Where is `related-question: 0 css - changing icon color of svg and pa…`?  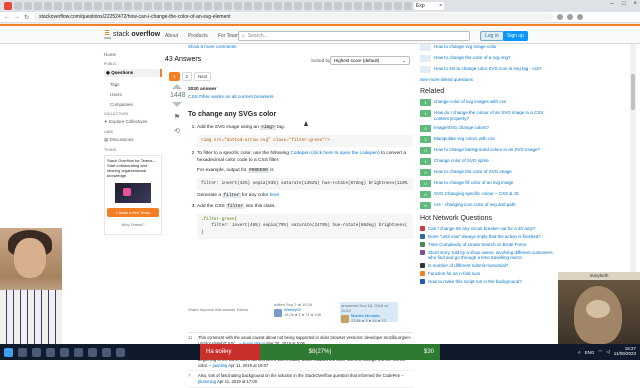
related-question: 0 css - changing icon color of svg and pa… is located at coordinates (487, 206).